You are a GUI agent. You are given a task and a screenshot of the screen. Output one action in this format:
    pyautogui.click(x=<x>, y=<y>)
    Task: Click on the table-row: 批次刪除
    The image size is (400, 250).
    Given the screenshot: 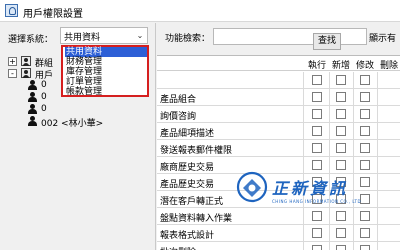 What is the action you would take?
    pyautogui.click(x=278, y=246)
    